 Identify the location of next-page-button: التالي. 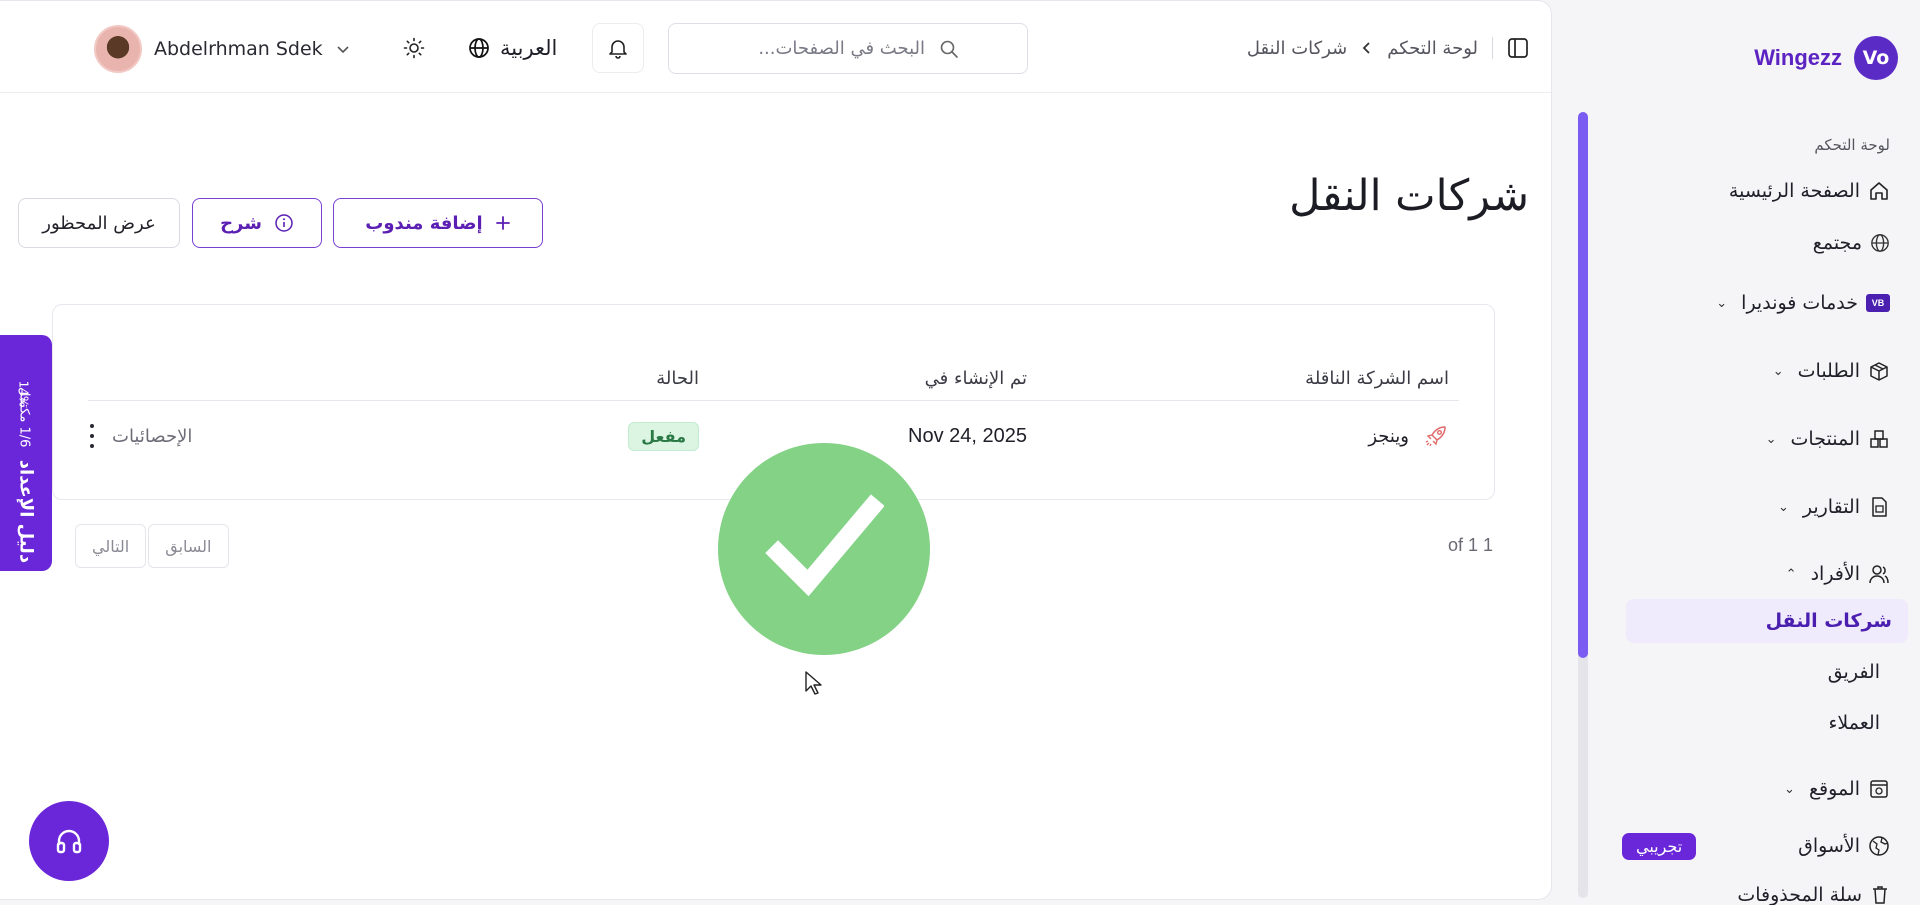
(111, 546).